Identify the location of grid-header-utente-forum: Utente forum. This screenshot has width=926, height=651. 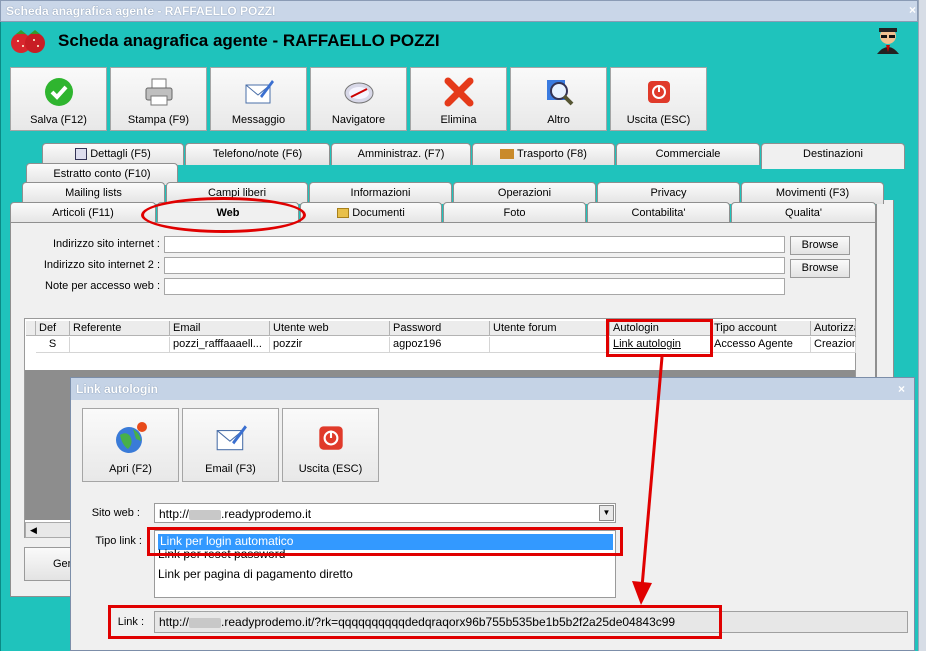
(550, 328).